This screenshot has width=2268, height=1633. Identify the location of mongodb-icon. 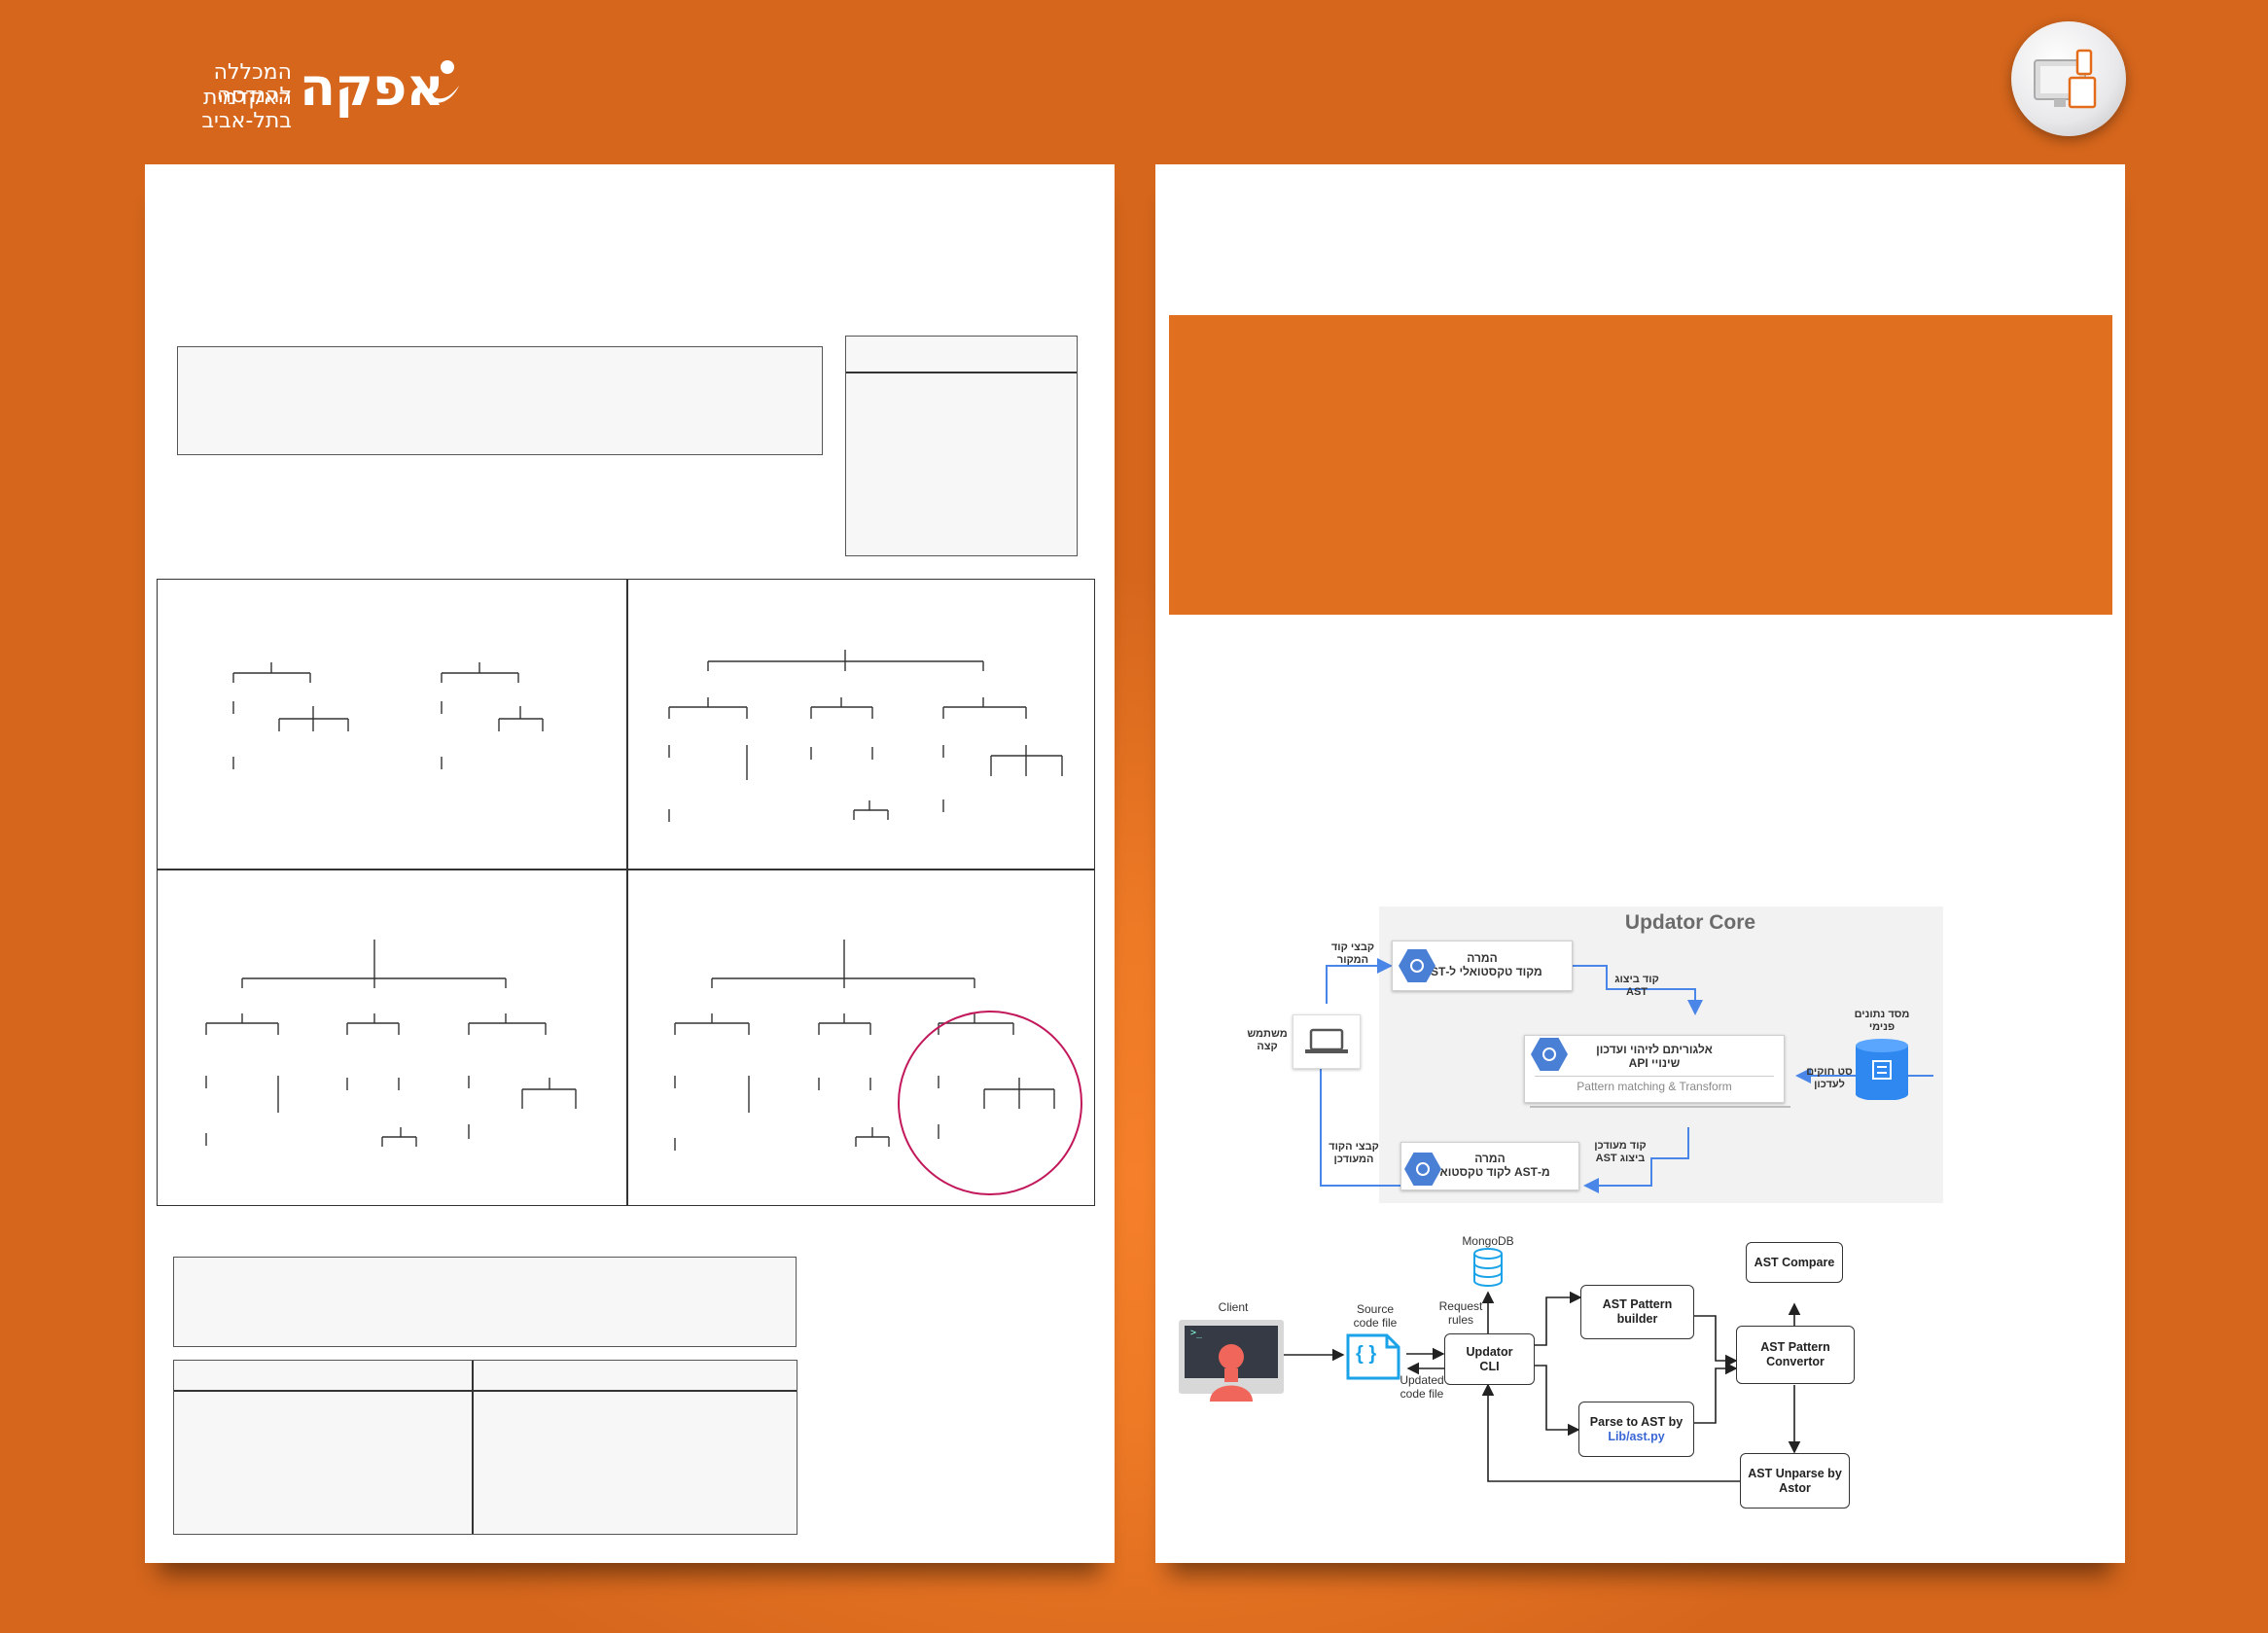
(1488, 1267).